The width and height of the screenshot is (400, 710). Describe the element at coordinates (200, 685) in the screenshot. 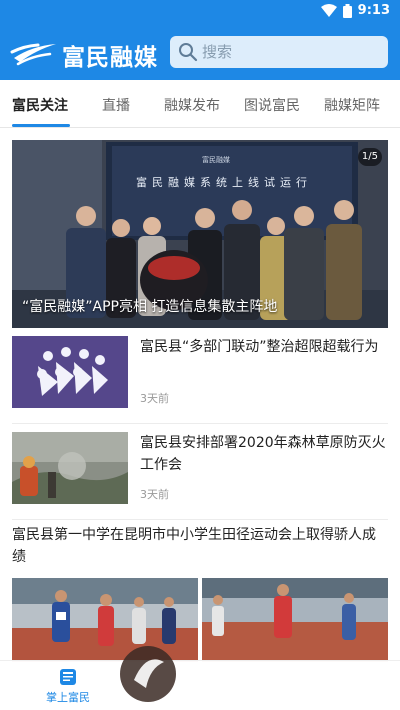

I see `bottom-navigation: 掌上富民` at that location.